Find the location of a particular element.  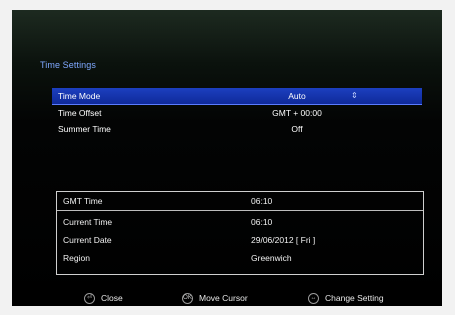

move-cursor-label: Move Cursor is located at coordinates (223, 298).